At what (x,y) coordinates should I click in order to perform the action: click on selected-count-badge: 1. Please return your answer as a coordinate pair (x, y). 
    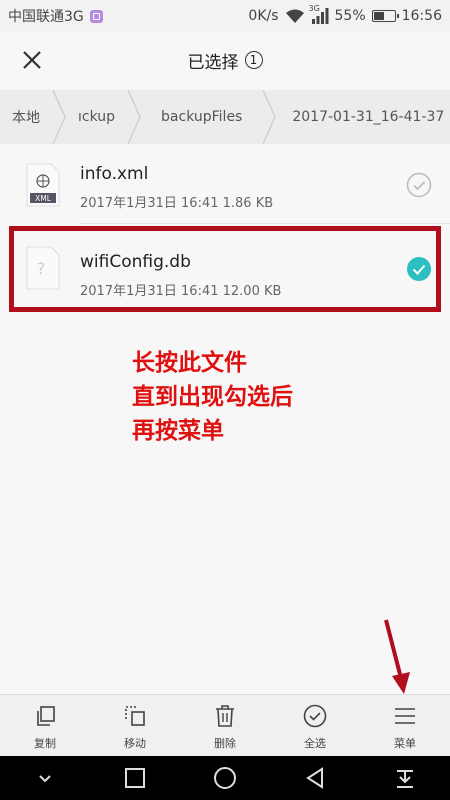
    Looking at the image, I should click on (253, 60).